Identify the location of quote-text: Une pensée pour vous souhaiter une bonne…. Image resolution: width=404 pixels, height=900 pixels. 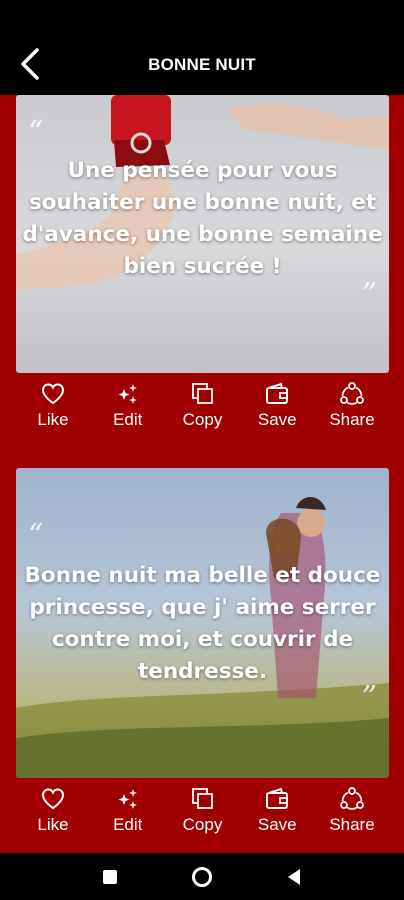
(202, 218).